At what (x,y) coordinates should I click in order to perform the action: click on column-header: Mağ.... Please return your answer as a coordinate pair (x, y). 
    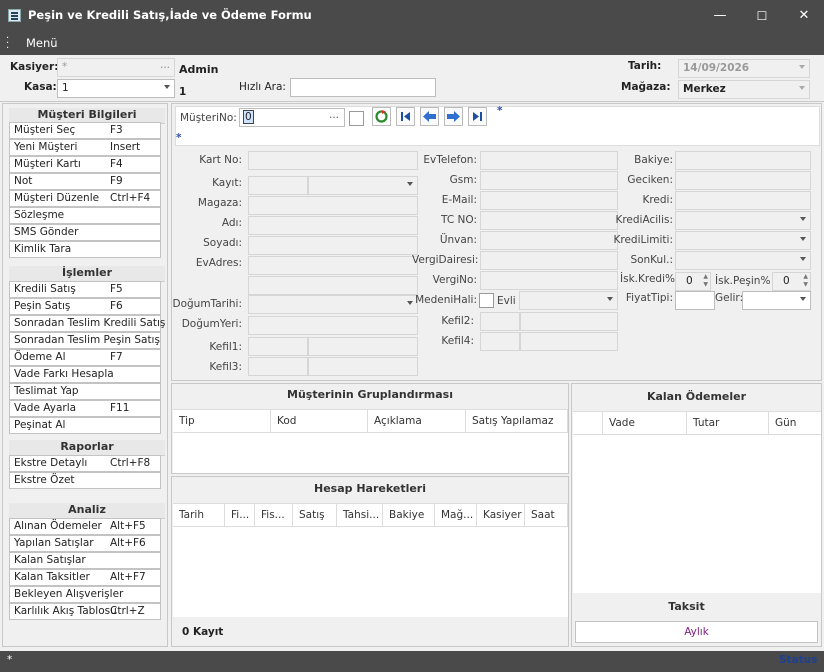
    Looking at the image, I should click on (456, 515).